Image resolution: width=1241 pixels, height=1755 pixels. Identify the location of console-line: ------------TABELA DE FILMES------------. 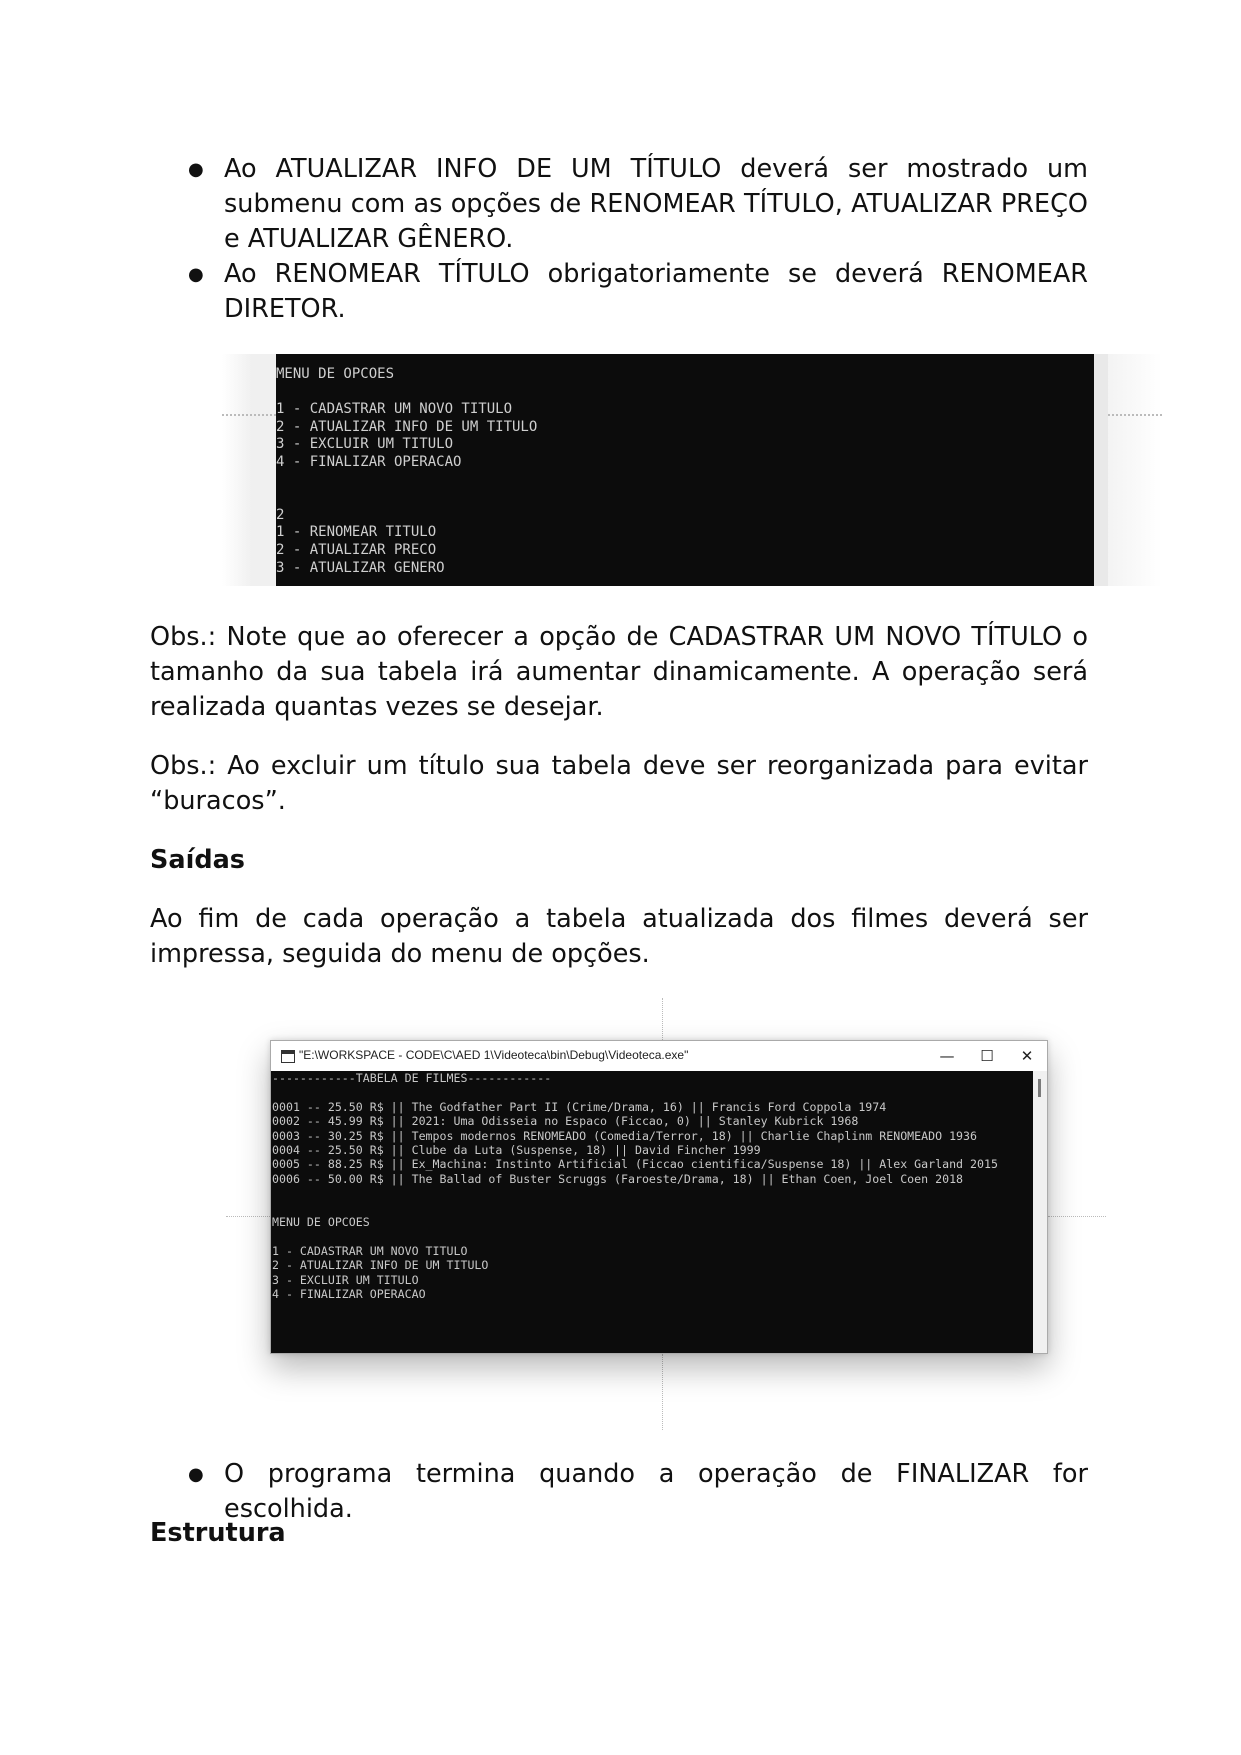
(412, 1078).